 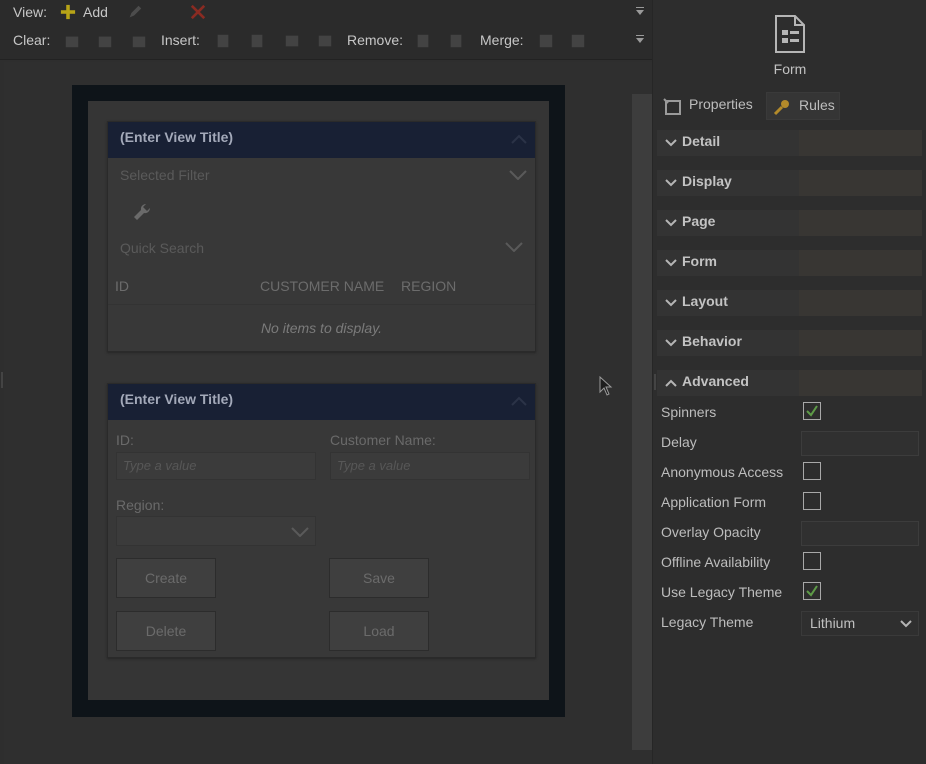 What do you see at coordinates (546, 41) in the screenshot?
I see `merge-cells-icon` at bounding box center [546, 41].